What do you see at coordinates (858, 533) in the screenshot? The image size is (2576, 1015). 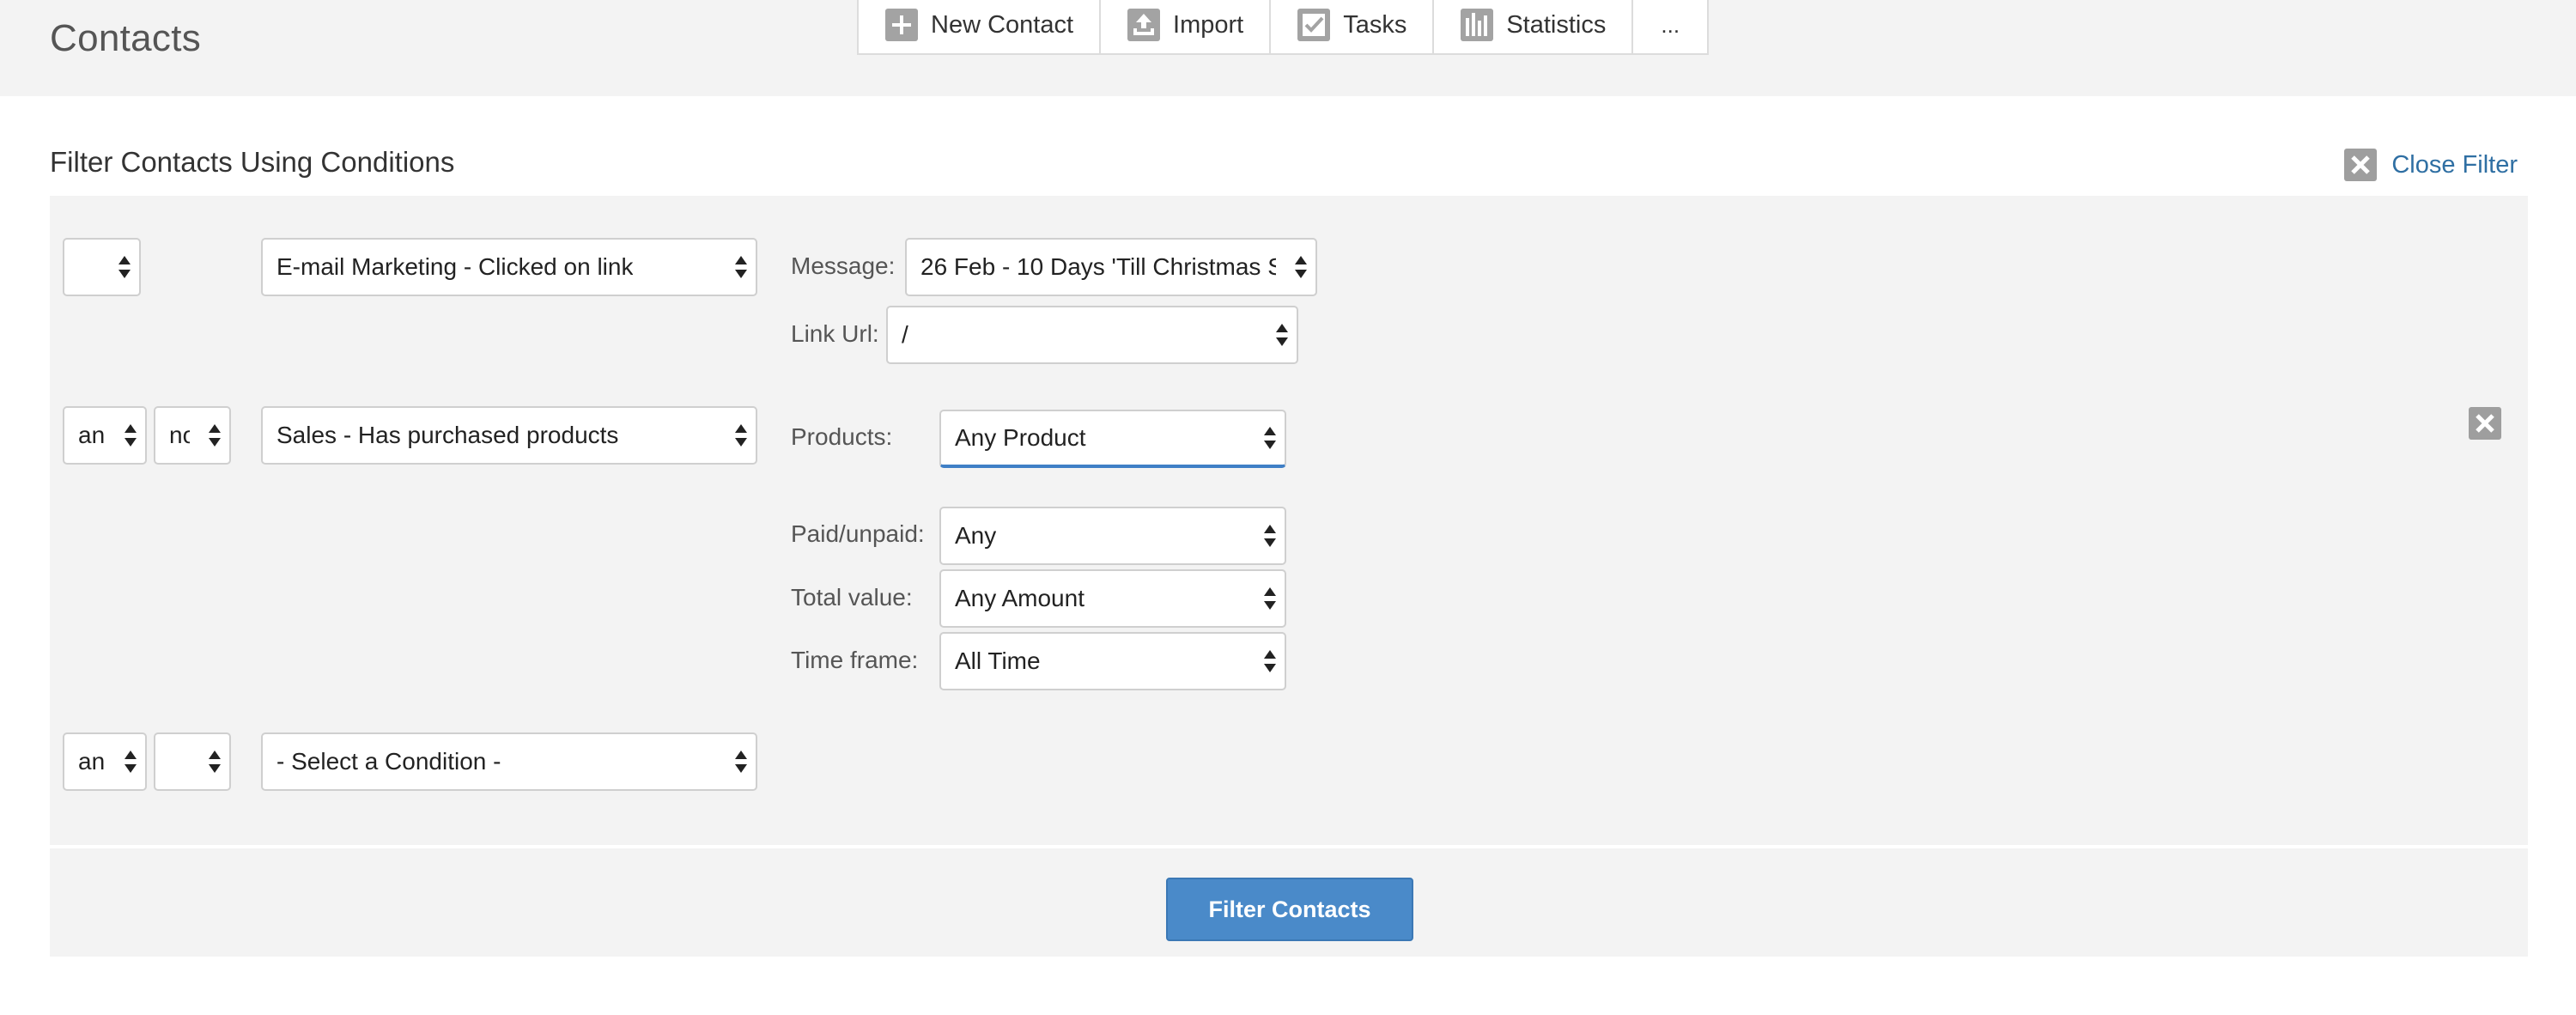 I see `paid-unpaid-label: Paid/unpaid:` at bounding box center [858, 533].